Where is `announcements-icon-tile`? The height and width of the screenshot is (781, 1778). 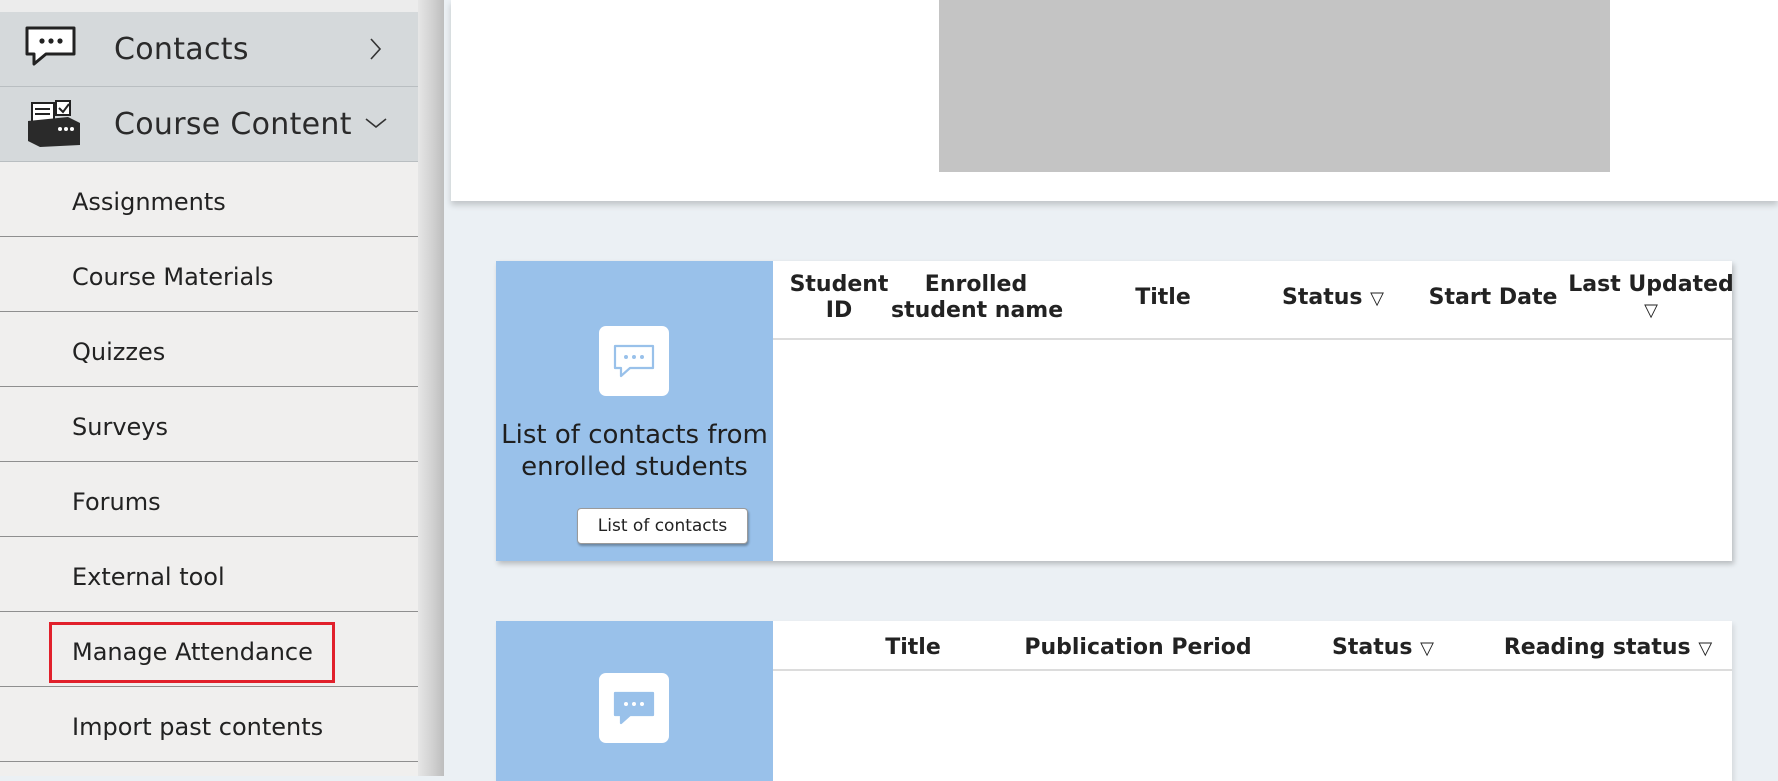
announcements-icon-tile is located at coordinates (634, 708).